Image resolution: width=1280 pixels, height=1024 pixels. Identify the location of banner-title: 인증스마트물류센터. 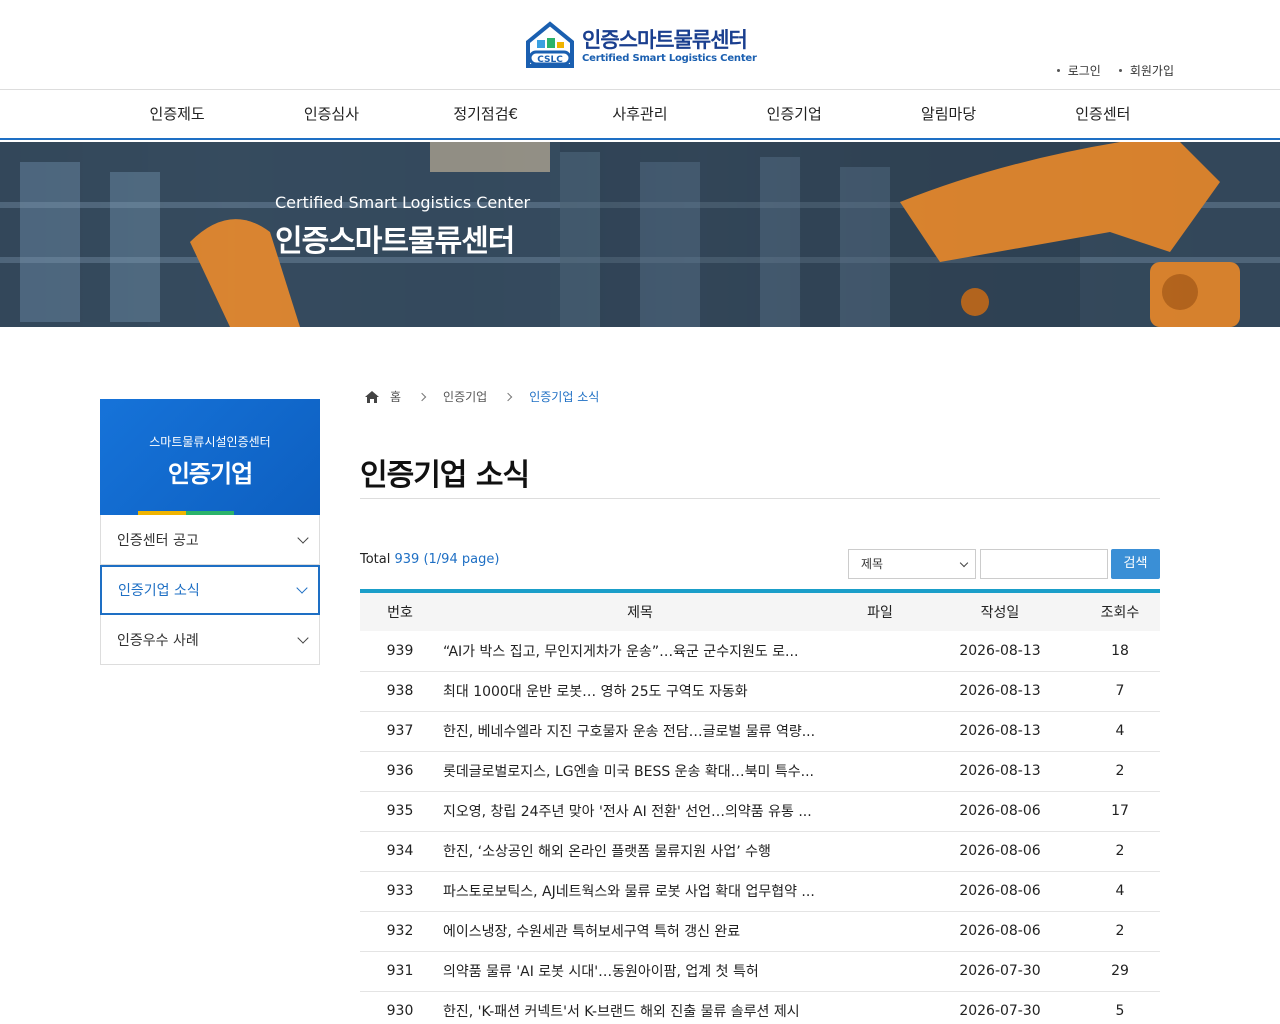
(395, 241).